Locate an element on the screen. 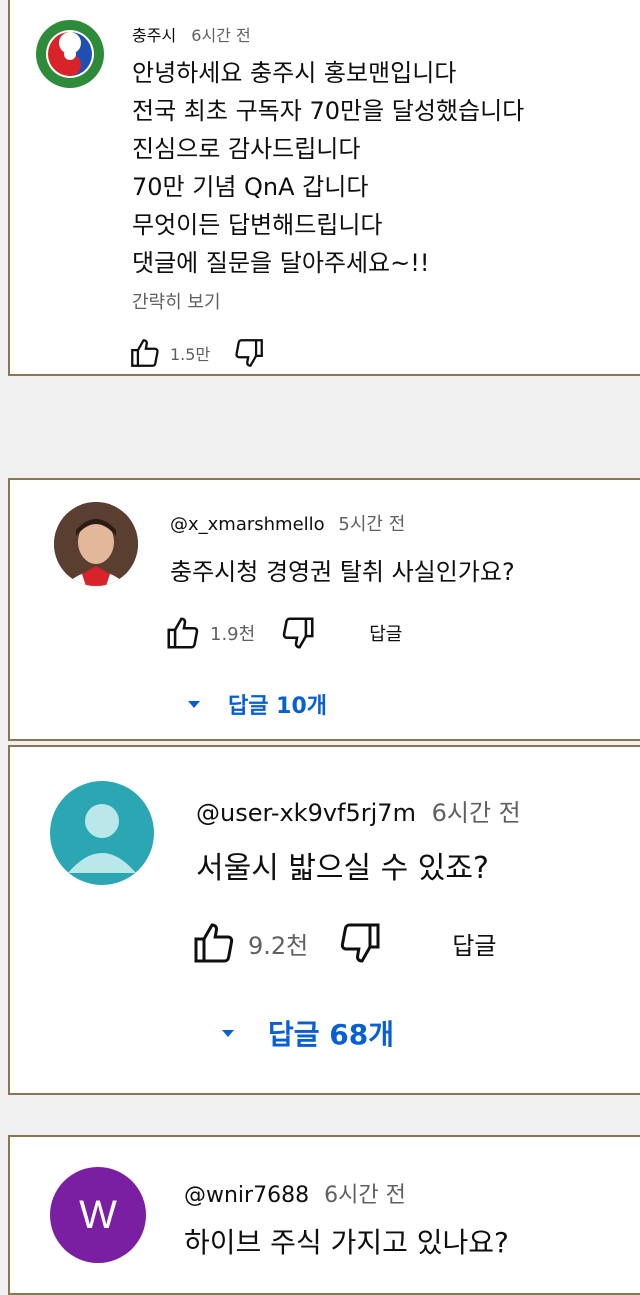  comment-card: W @wnir7688 6시간 전 하이브 주식 가지고 있나요? is located at coordinates (324, 1215).